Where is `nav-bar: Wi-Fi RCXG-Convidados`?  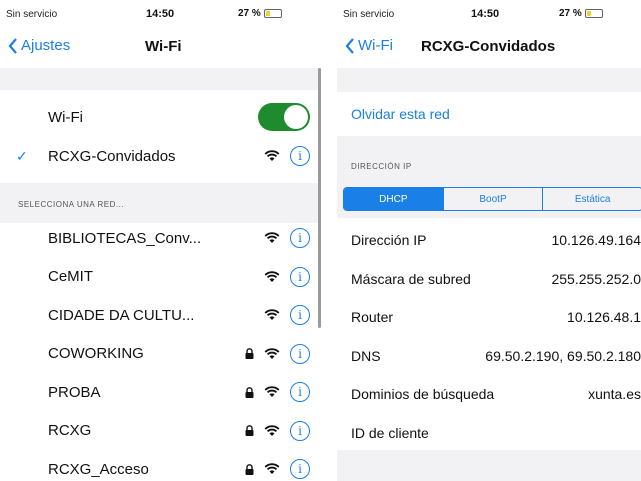
nav-bar: Wi-Fi RCXG-Convidados is located at coordinates (489, 48).